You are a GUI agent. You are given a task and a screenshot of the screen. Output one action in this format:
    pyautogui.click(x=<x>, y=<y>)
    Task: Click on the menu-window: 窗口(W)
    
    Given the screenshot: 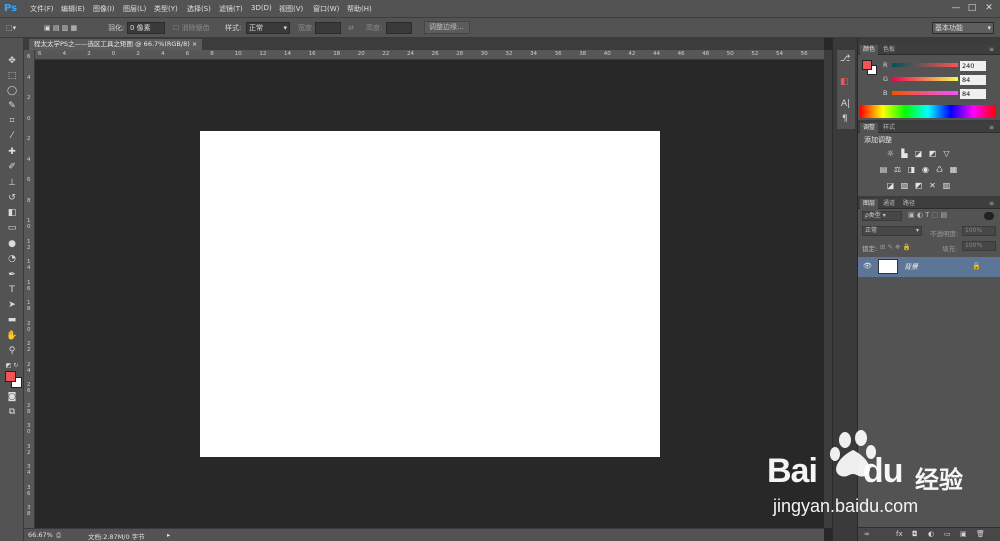 What is the action you would take?
    pyautogui.click(x=326, y=9)
    